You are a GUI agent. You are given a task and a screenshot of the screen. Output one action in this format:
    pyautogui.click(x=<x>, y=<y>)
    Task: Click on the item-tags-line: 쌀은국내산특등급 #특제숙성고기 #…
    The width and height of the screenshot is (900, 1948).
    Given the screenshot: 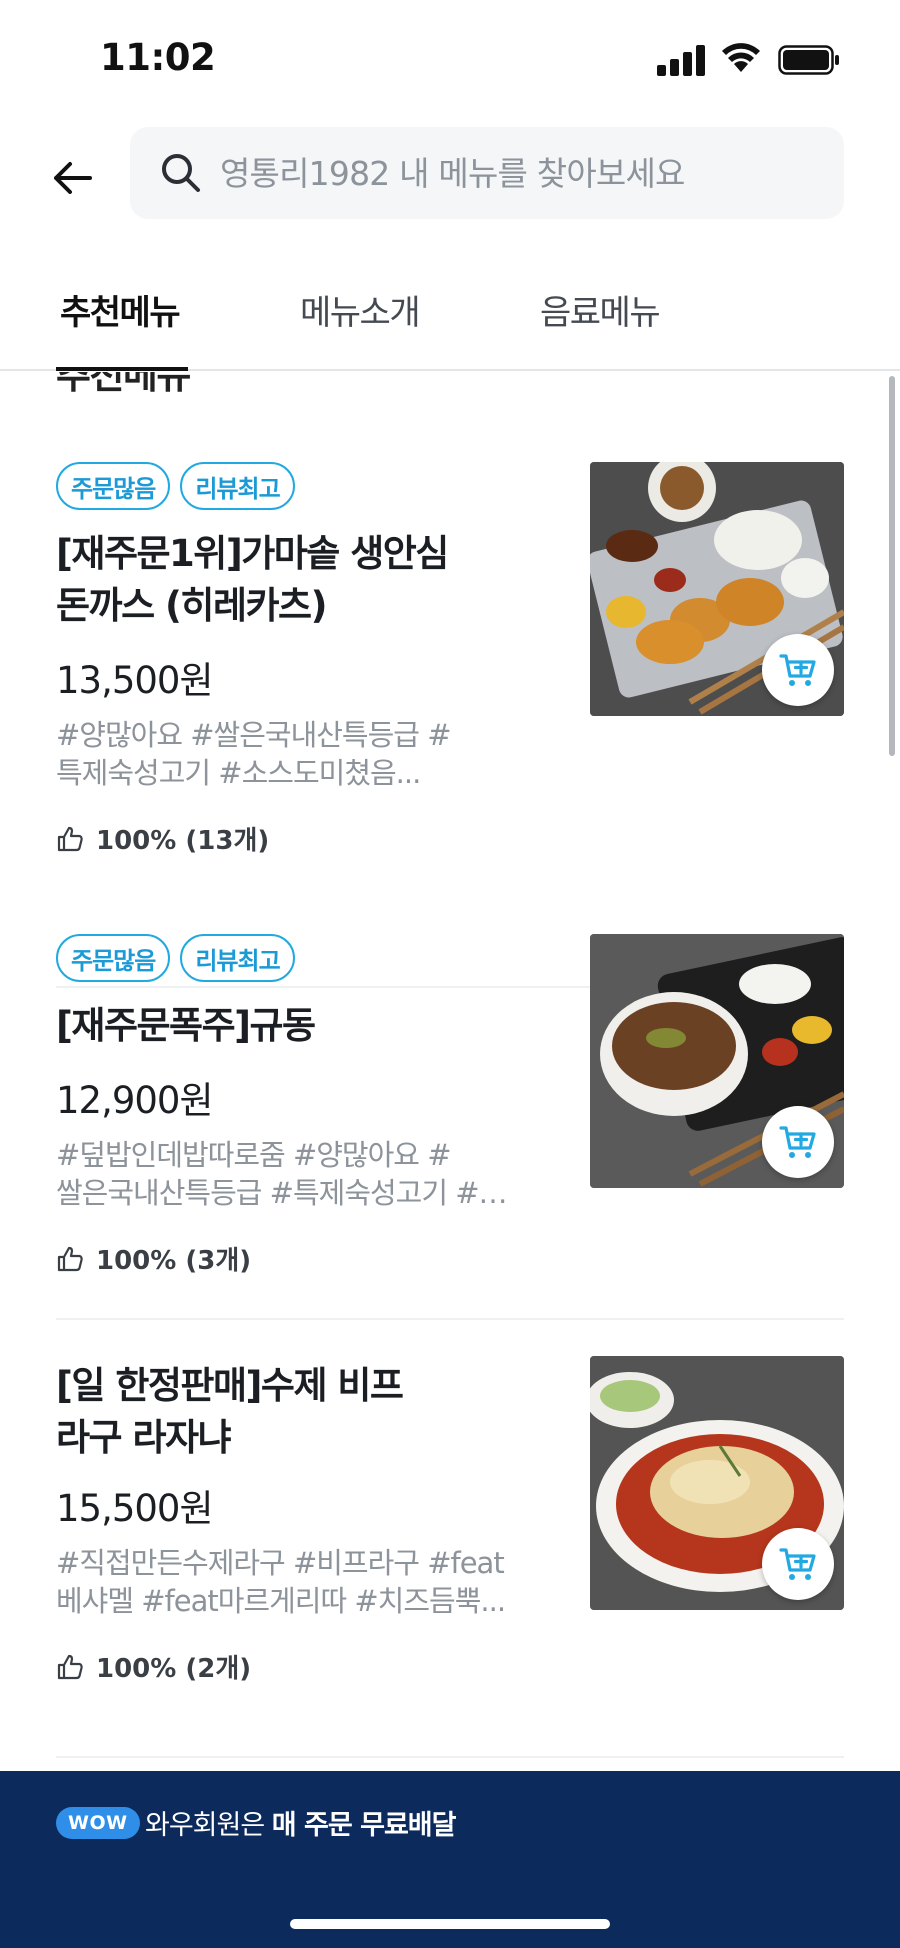 What is the action you would take?
    pyautogui.click(x=282, y=1193)
    